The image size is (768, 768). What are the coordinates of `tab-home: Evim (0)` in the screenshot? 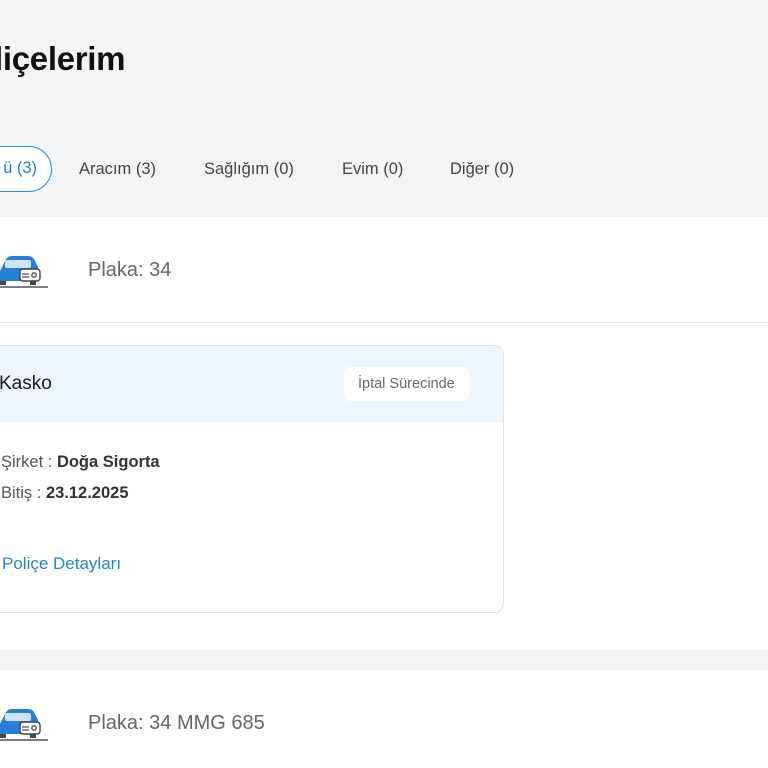 It's located at (372, 169).